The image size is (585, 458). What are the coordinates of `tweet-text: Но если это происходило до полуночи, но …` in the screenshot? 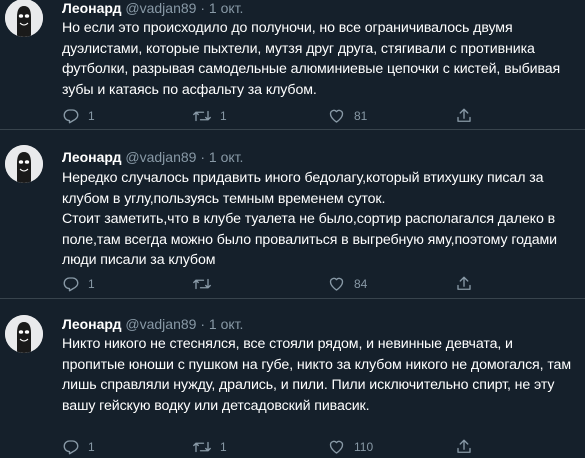 It's located at (311, 59).